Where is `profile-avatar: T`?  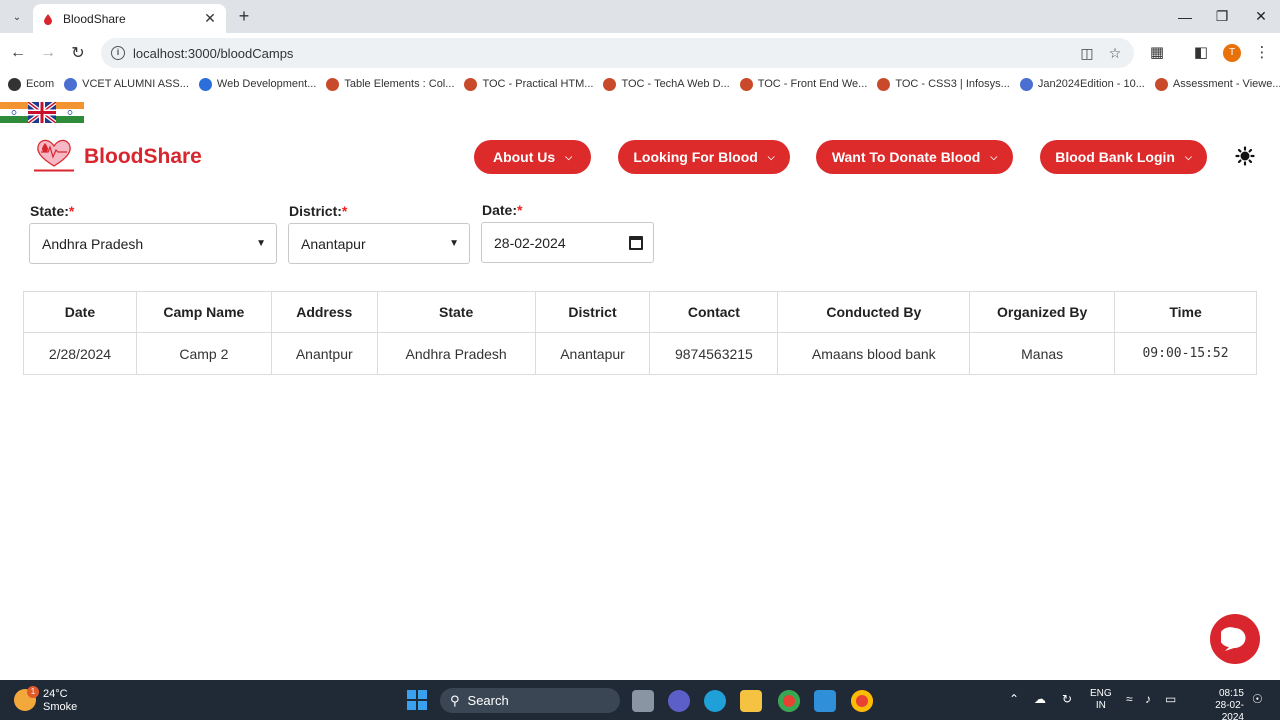
profile-avatar: T is located at coordinates (1232, 53).